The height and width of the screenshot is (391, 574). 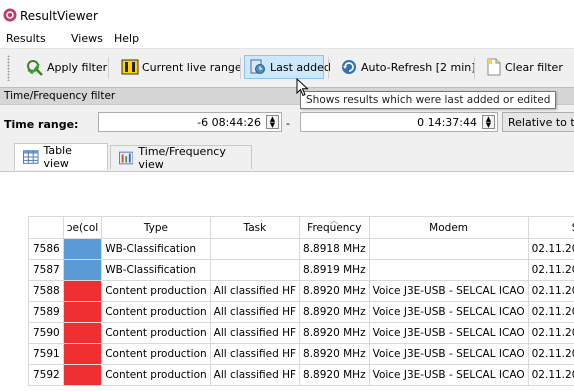 I want to click on time-range-to-input: 0 14:37:44 ▲▼, so click(x=399, y=122).